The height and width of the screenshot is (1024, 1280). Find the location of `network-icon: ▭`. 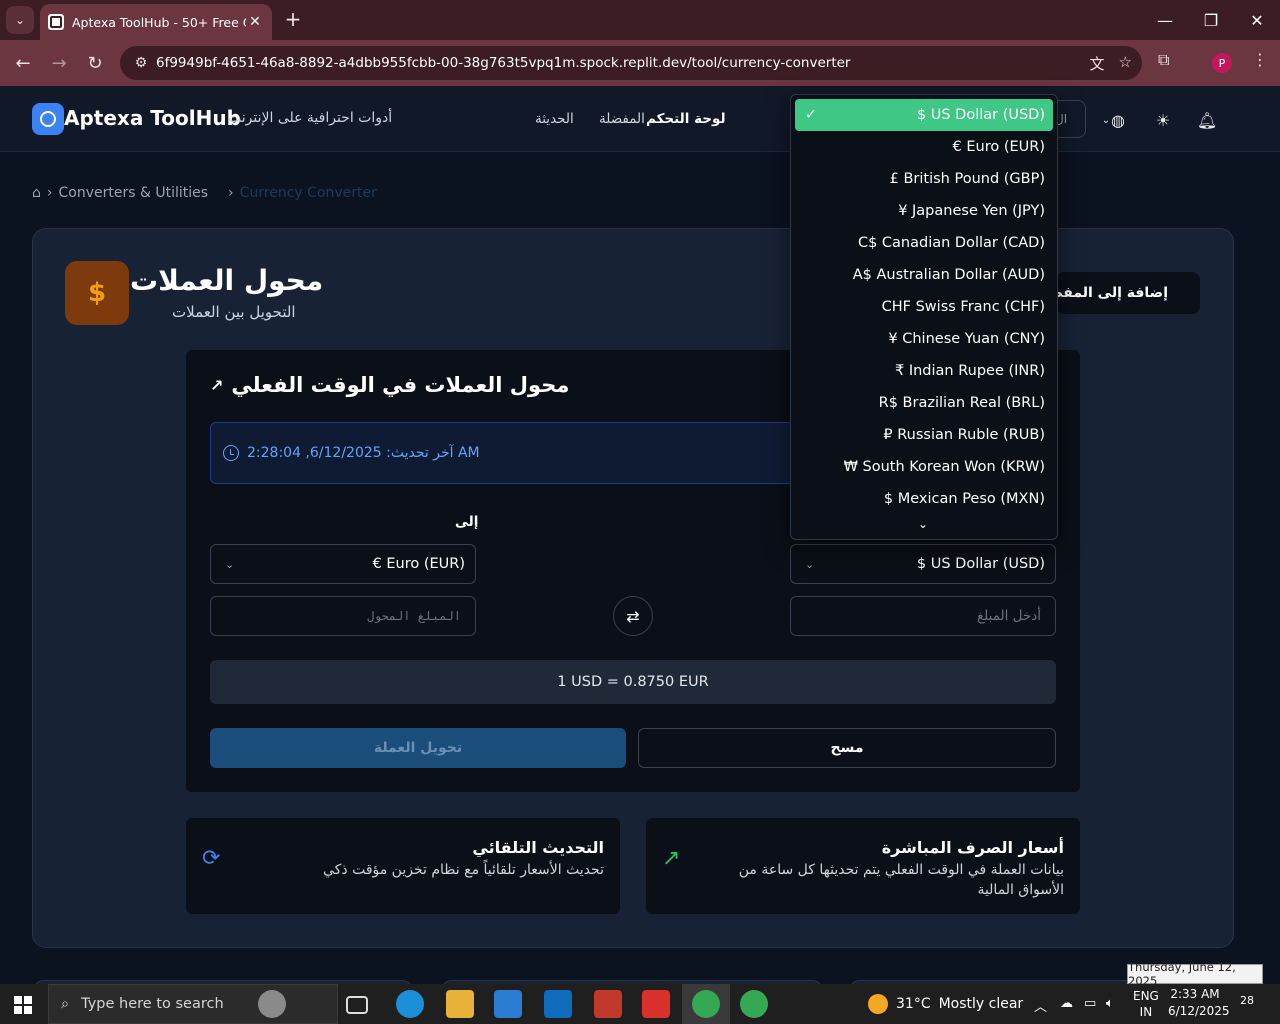

network-icon: ▭ is located at coordinates (1090, 1003).